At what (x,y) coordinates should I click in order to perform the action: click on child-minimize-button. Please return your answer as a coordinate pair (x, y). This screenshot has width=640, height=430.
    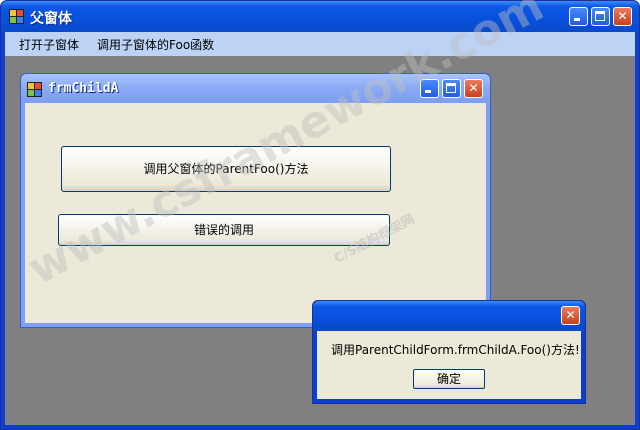
    Looking at the image, I should click on (429, 88).